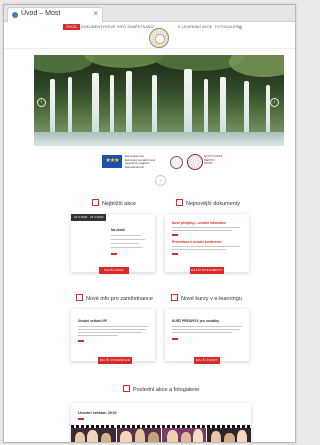 This screenshot has height=445, width=320. I want to click on carousel-prev-icon: ‹, so click(41, 102).